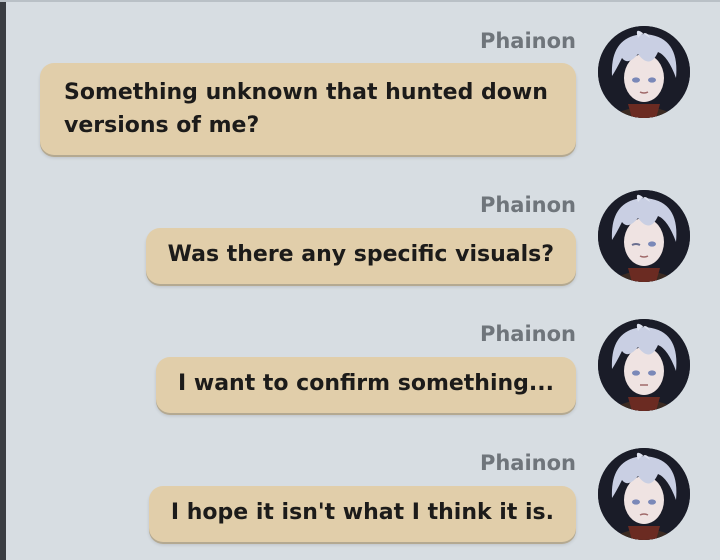 The height and width of the screenshot is (560, 720). I want to click on message-text: I hope it isn't what I think it is., so click(362, 512).